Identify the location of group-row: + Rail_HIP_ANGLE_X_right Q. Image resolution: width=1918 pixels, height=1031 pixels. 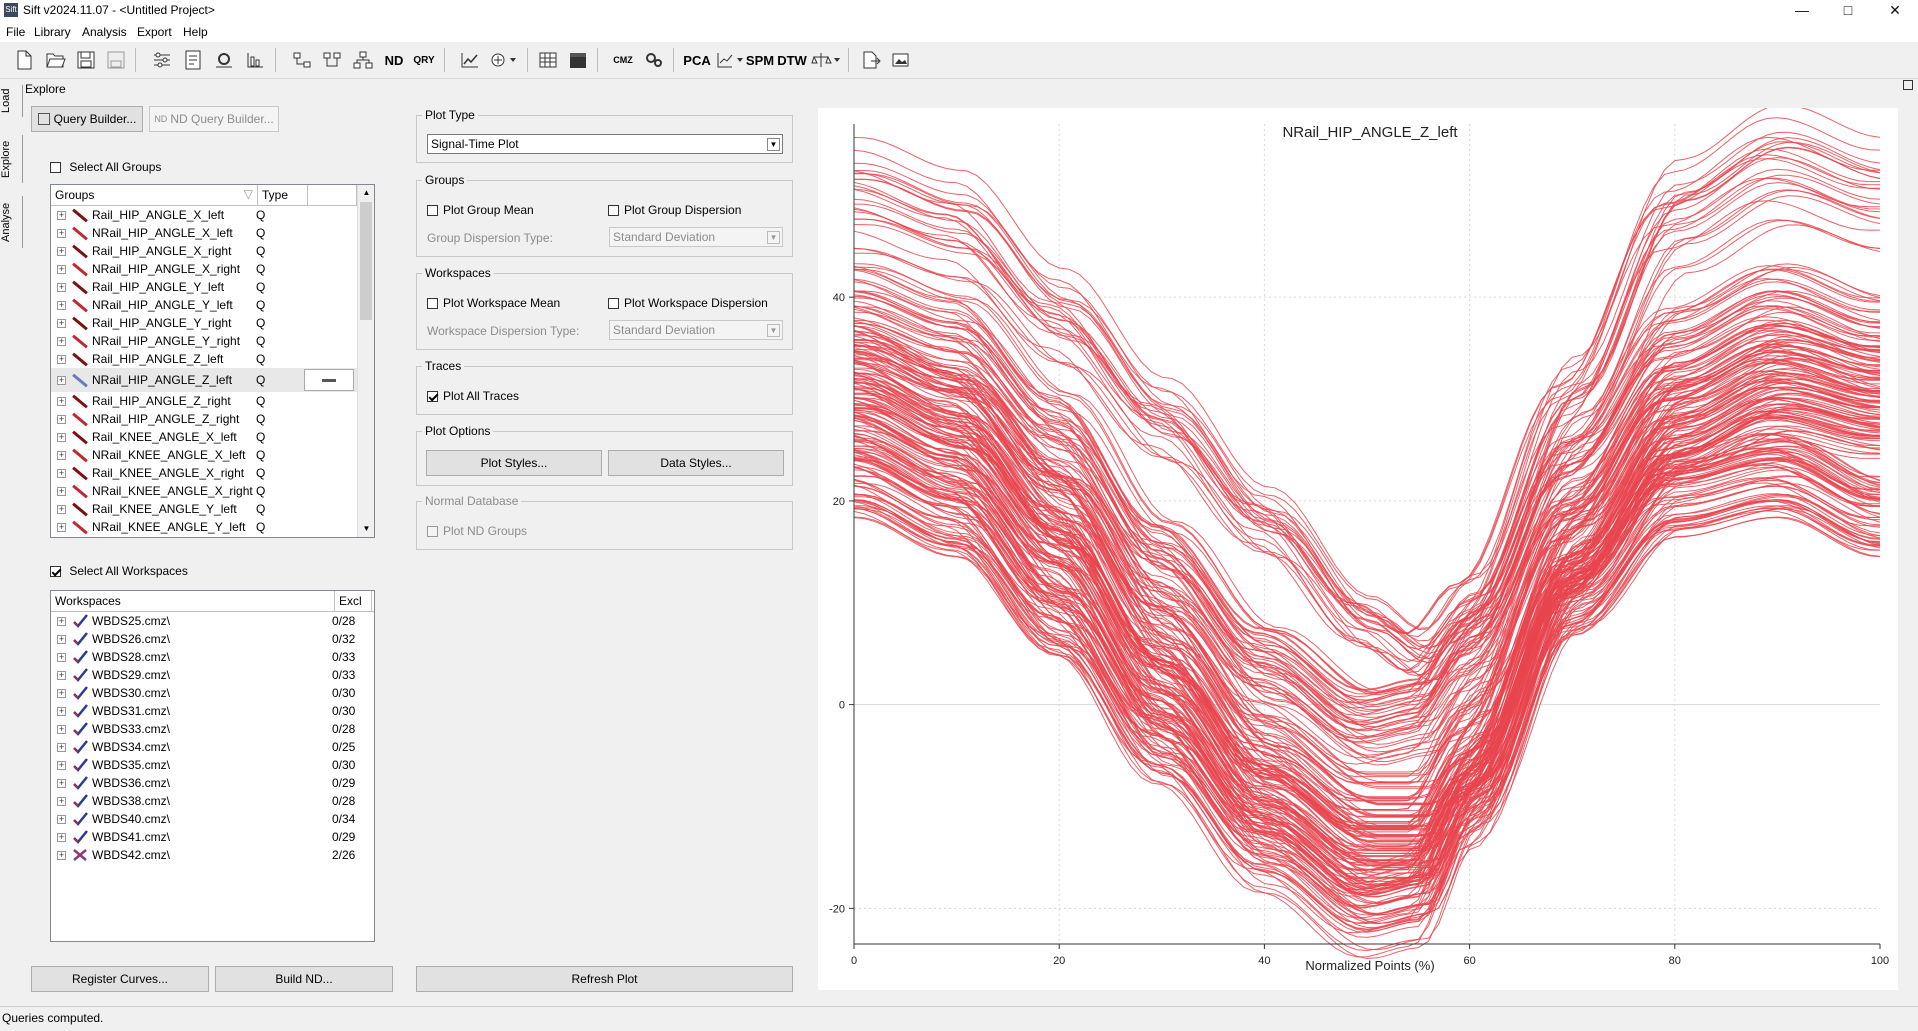
(212, 251).